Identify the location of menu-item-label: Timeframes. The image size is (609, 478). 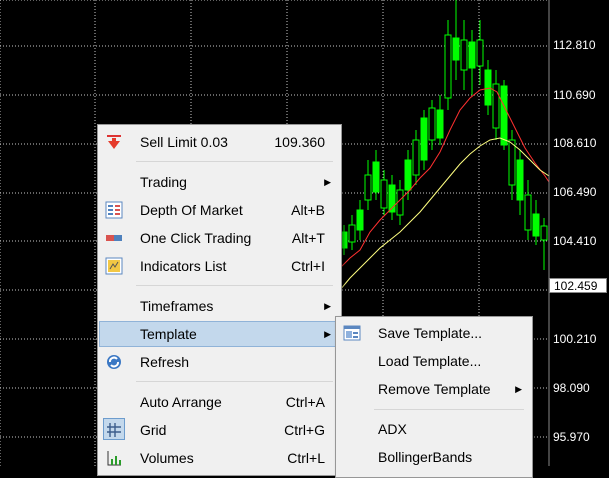
(177, 306).